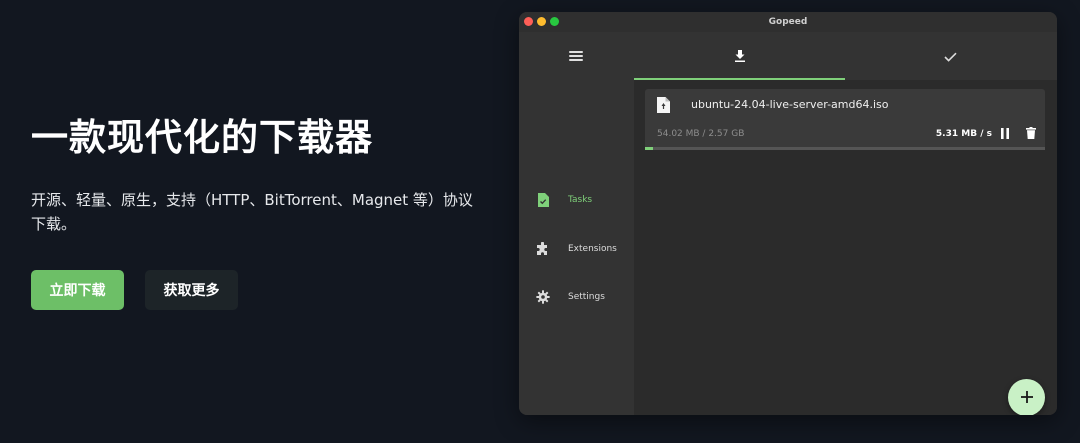 The width and height of the screenshot is (1080, 443). I want to click on gear-icon, so click(543, 297).